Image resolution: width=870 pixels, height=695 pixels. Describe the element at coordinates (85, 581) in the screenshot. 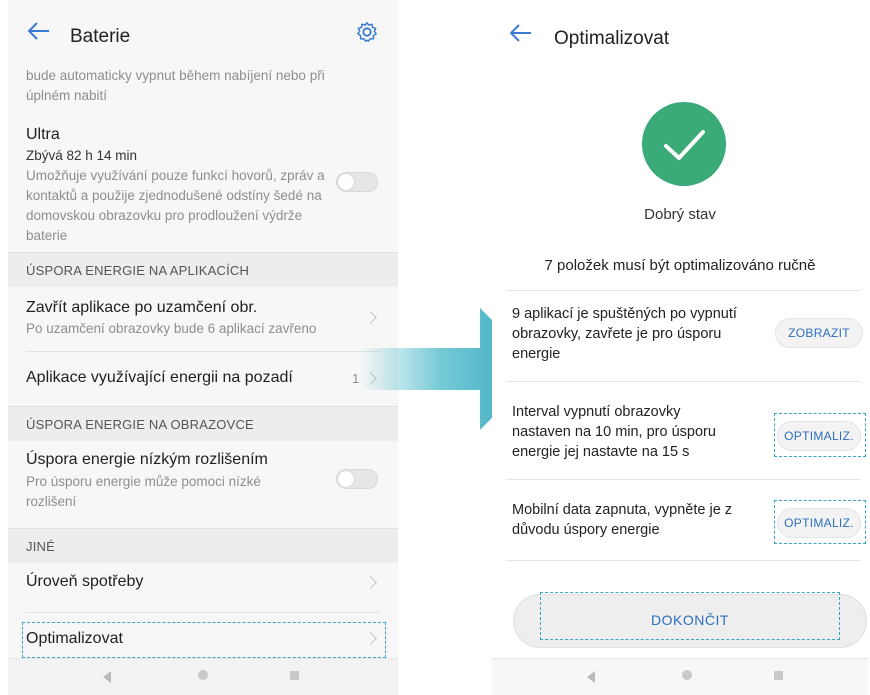

I see `consumption-level-title: Úroveň spotřeby` at that location.